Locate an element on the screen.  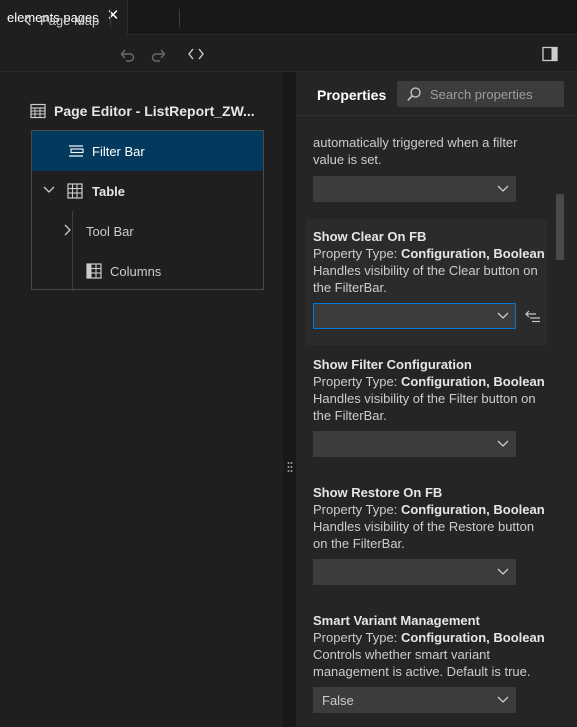
property-description: Controls whether smart variant is located at coordinates (402, 654).